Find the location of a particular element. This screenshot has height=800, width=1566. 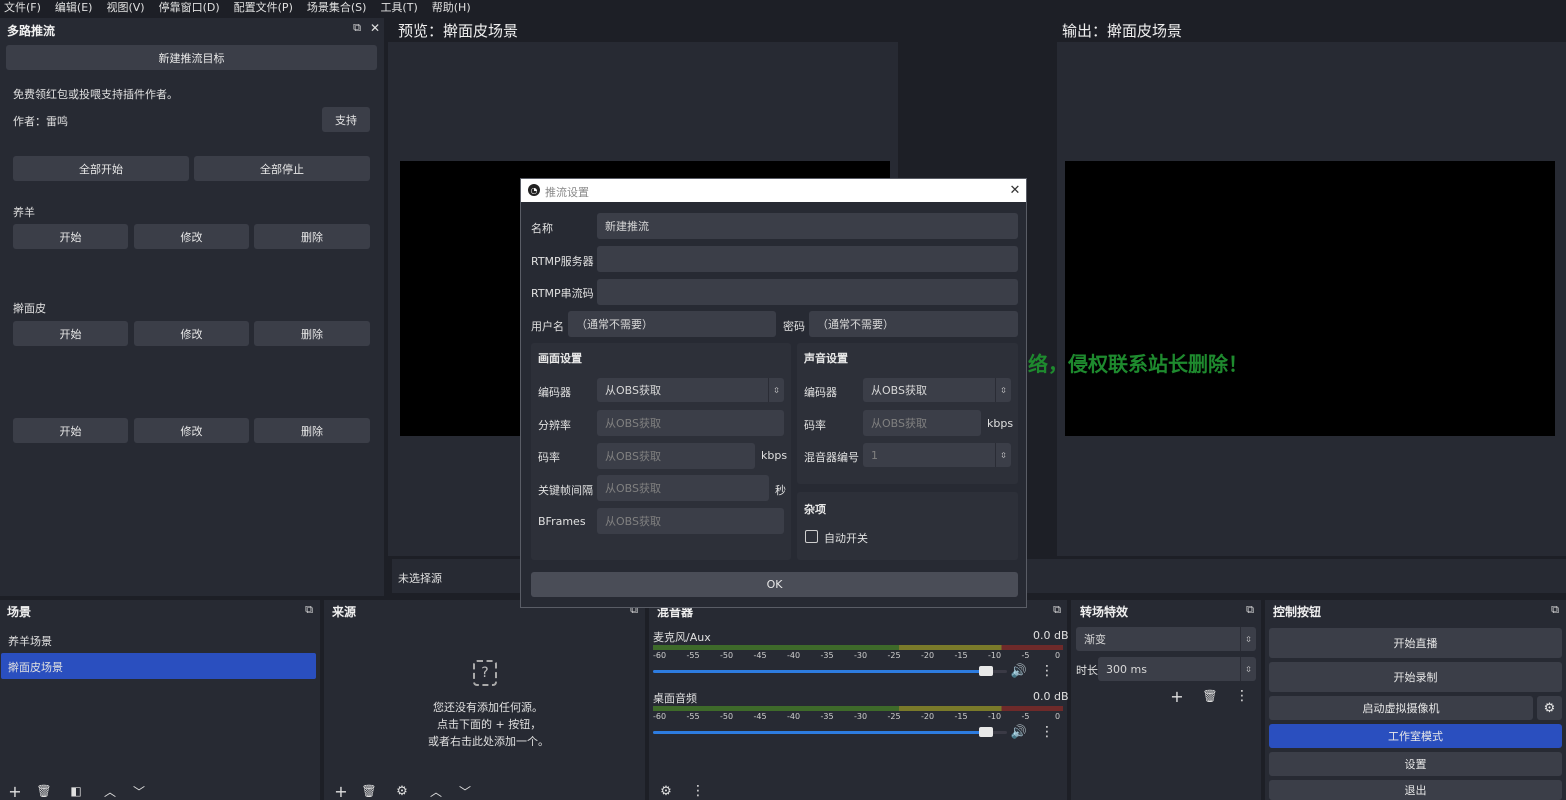

duration-input: 300 ms ⇳ is located at coordinates (1177, 669).